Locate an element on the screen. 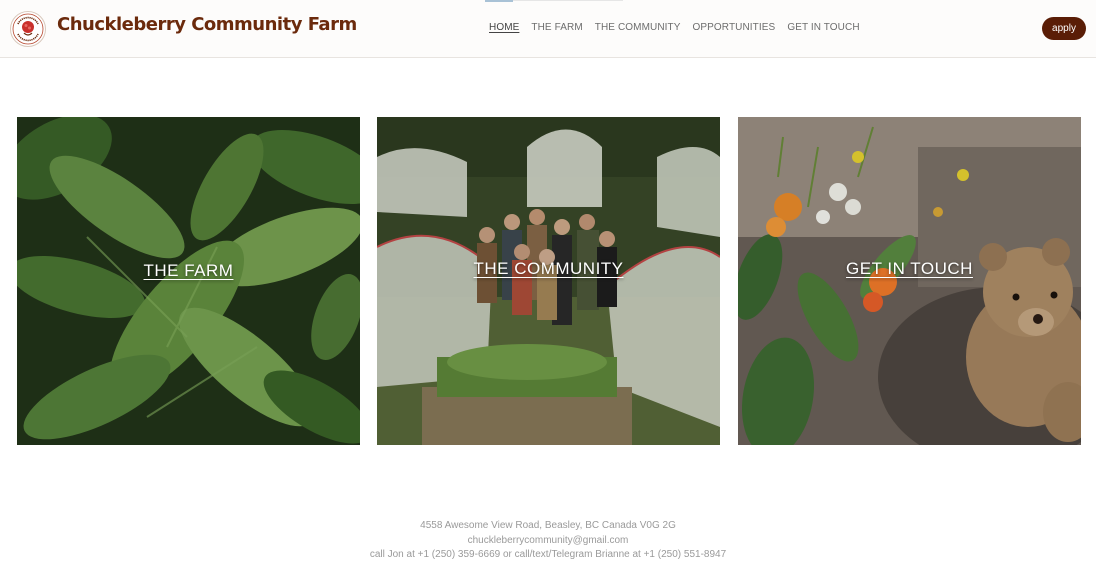 The width and height of the screenshot is (1096, 583). card-label-the-farm: THE FARM is located at coordinates (188, 271).